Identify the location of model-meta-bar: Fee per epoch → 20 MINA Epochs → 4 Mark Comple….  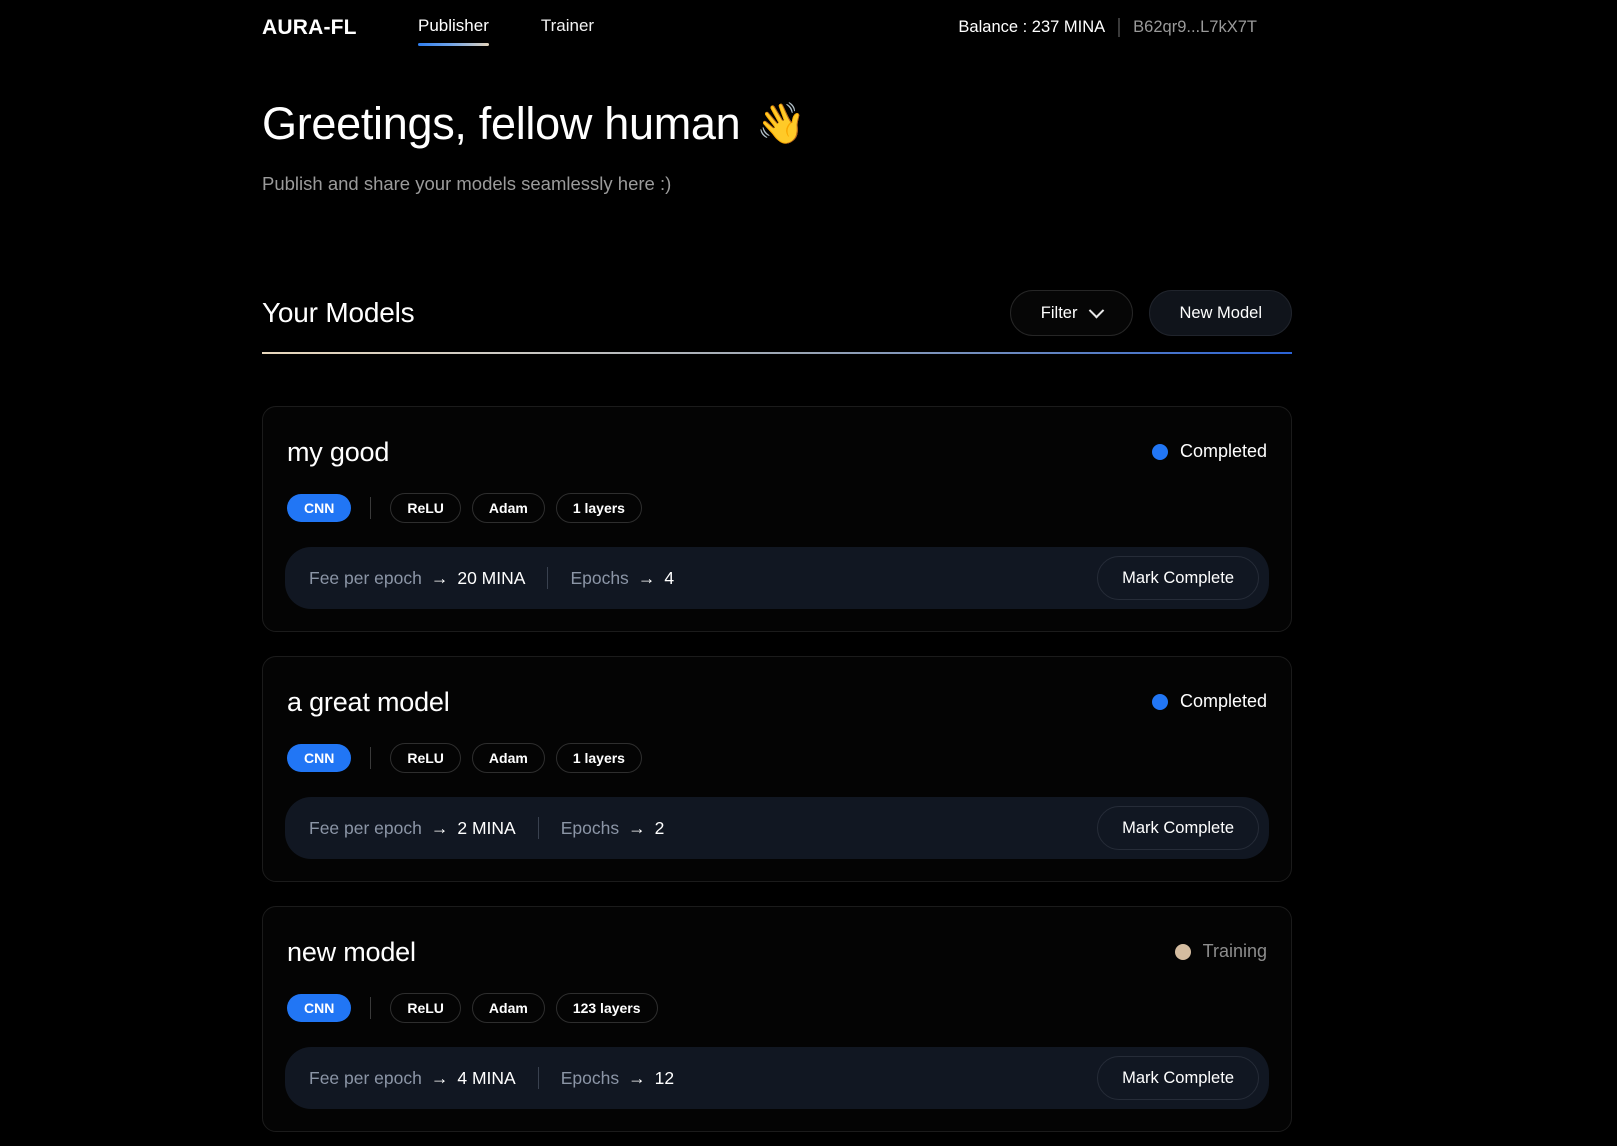
(777, 578).